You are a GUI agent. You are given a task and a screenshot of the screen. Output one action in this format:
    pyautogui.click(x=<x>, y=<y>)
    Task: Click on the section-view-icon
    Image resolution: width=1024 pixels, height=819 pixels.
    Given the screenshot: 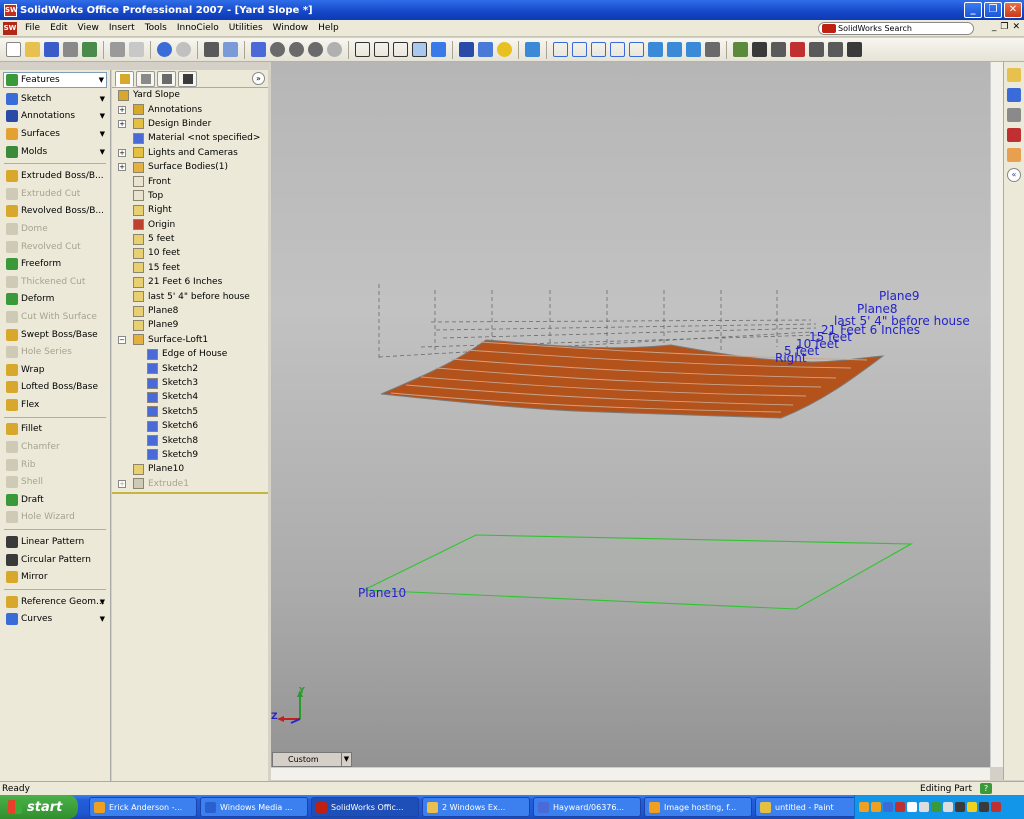 What is the action you would take?
    pyautogui.click(x=485, y=49)
    